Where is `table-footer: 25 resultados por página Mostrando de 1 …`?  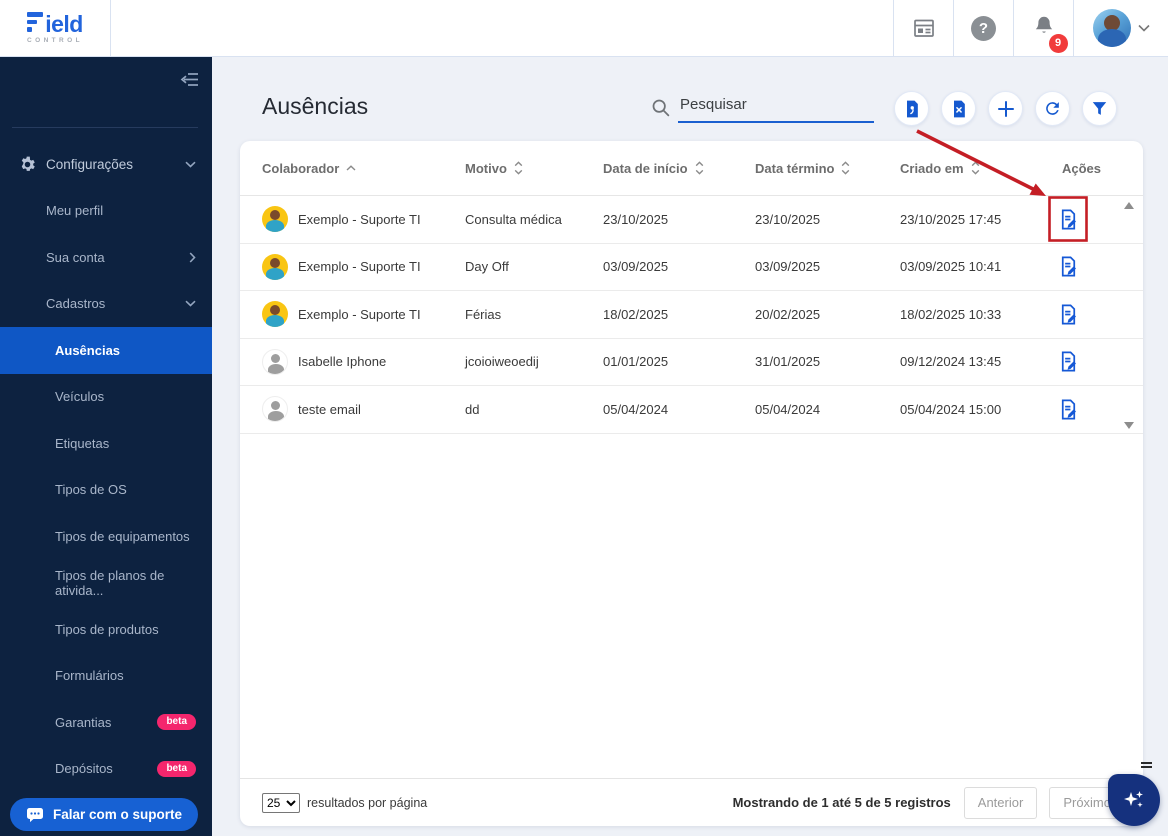
table-footer: 25 resultados por página Mostrando de 1 … is located at coordinates (691, 802).